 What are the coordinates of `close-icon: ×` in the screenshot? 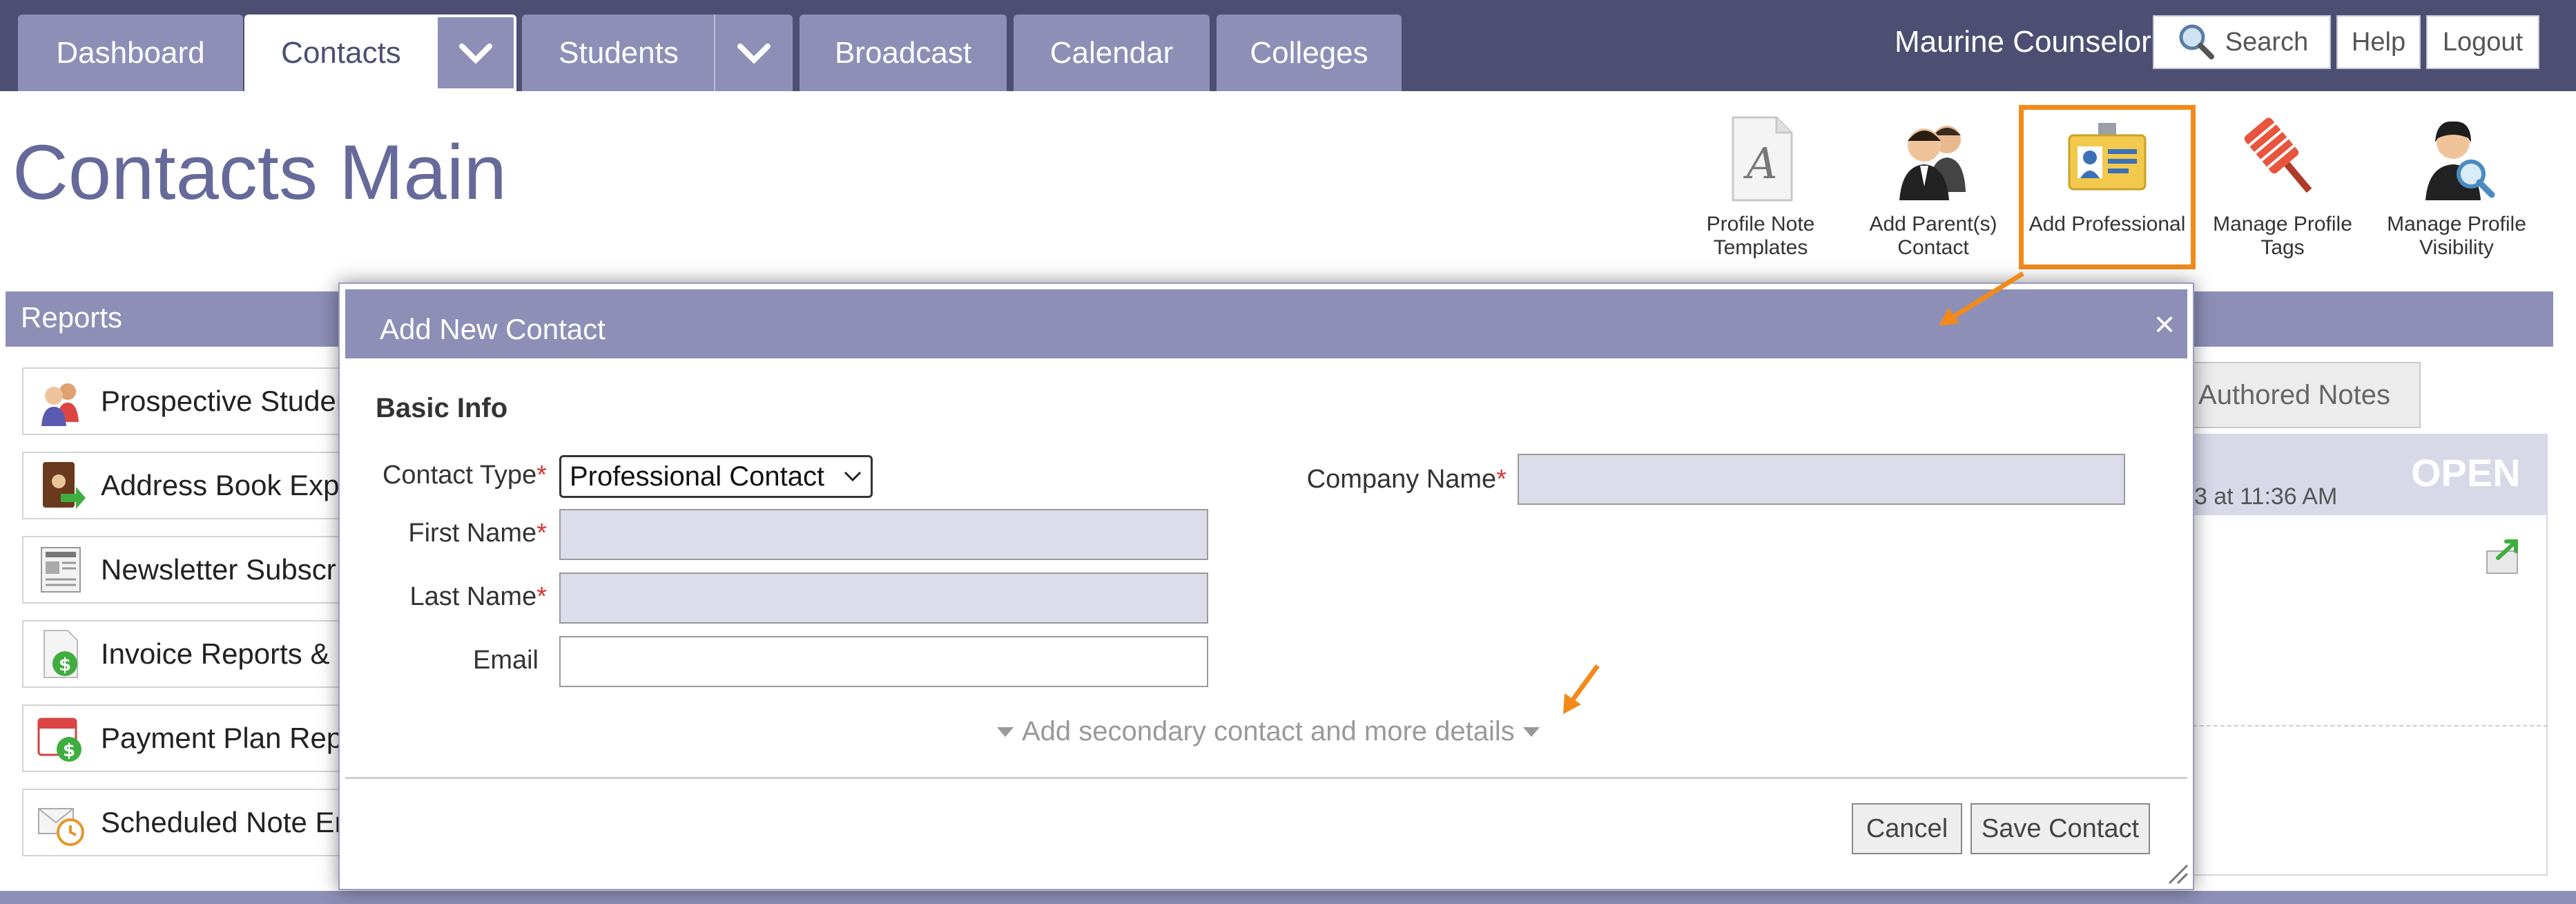 It's located at (2164, 325).